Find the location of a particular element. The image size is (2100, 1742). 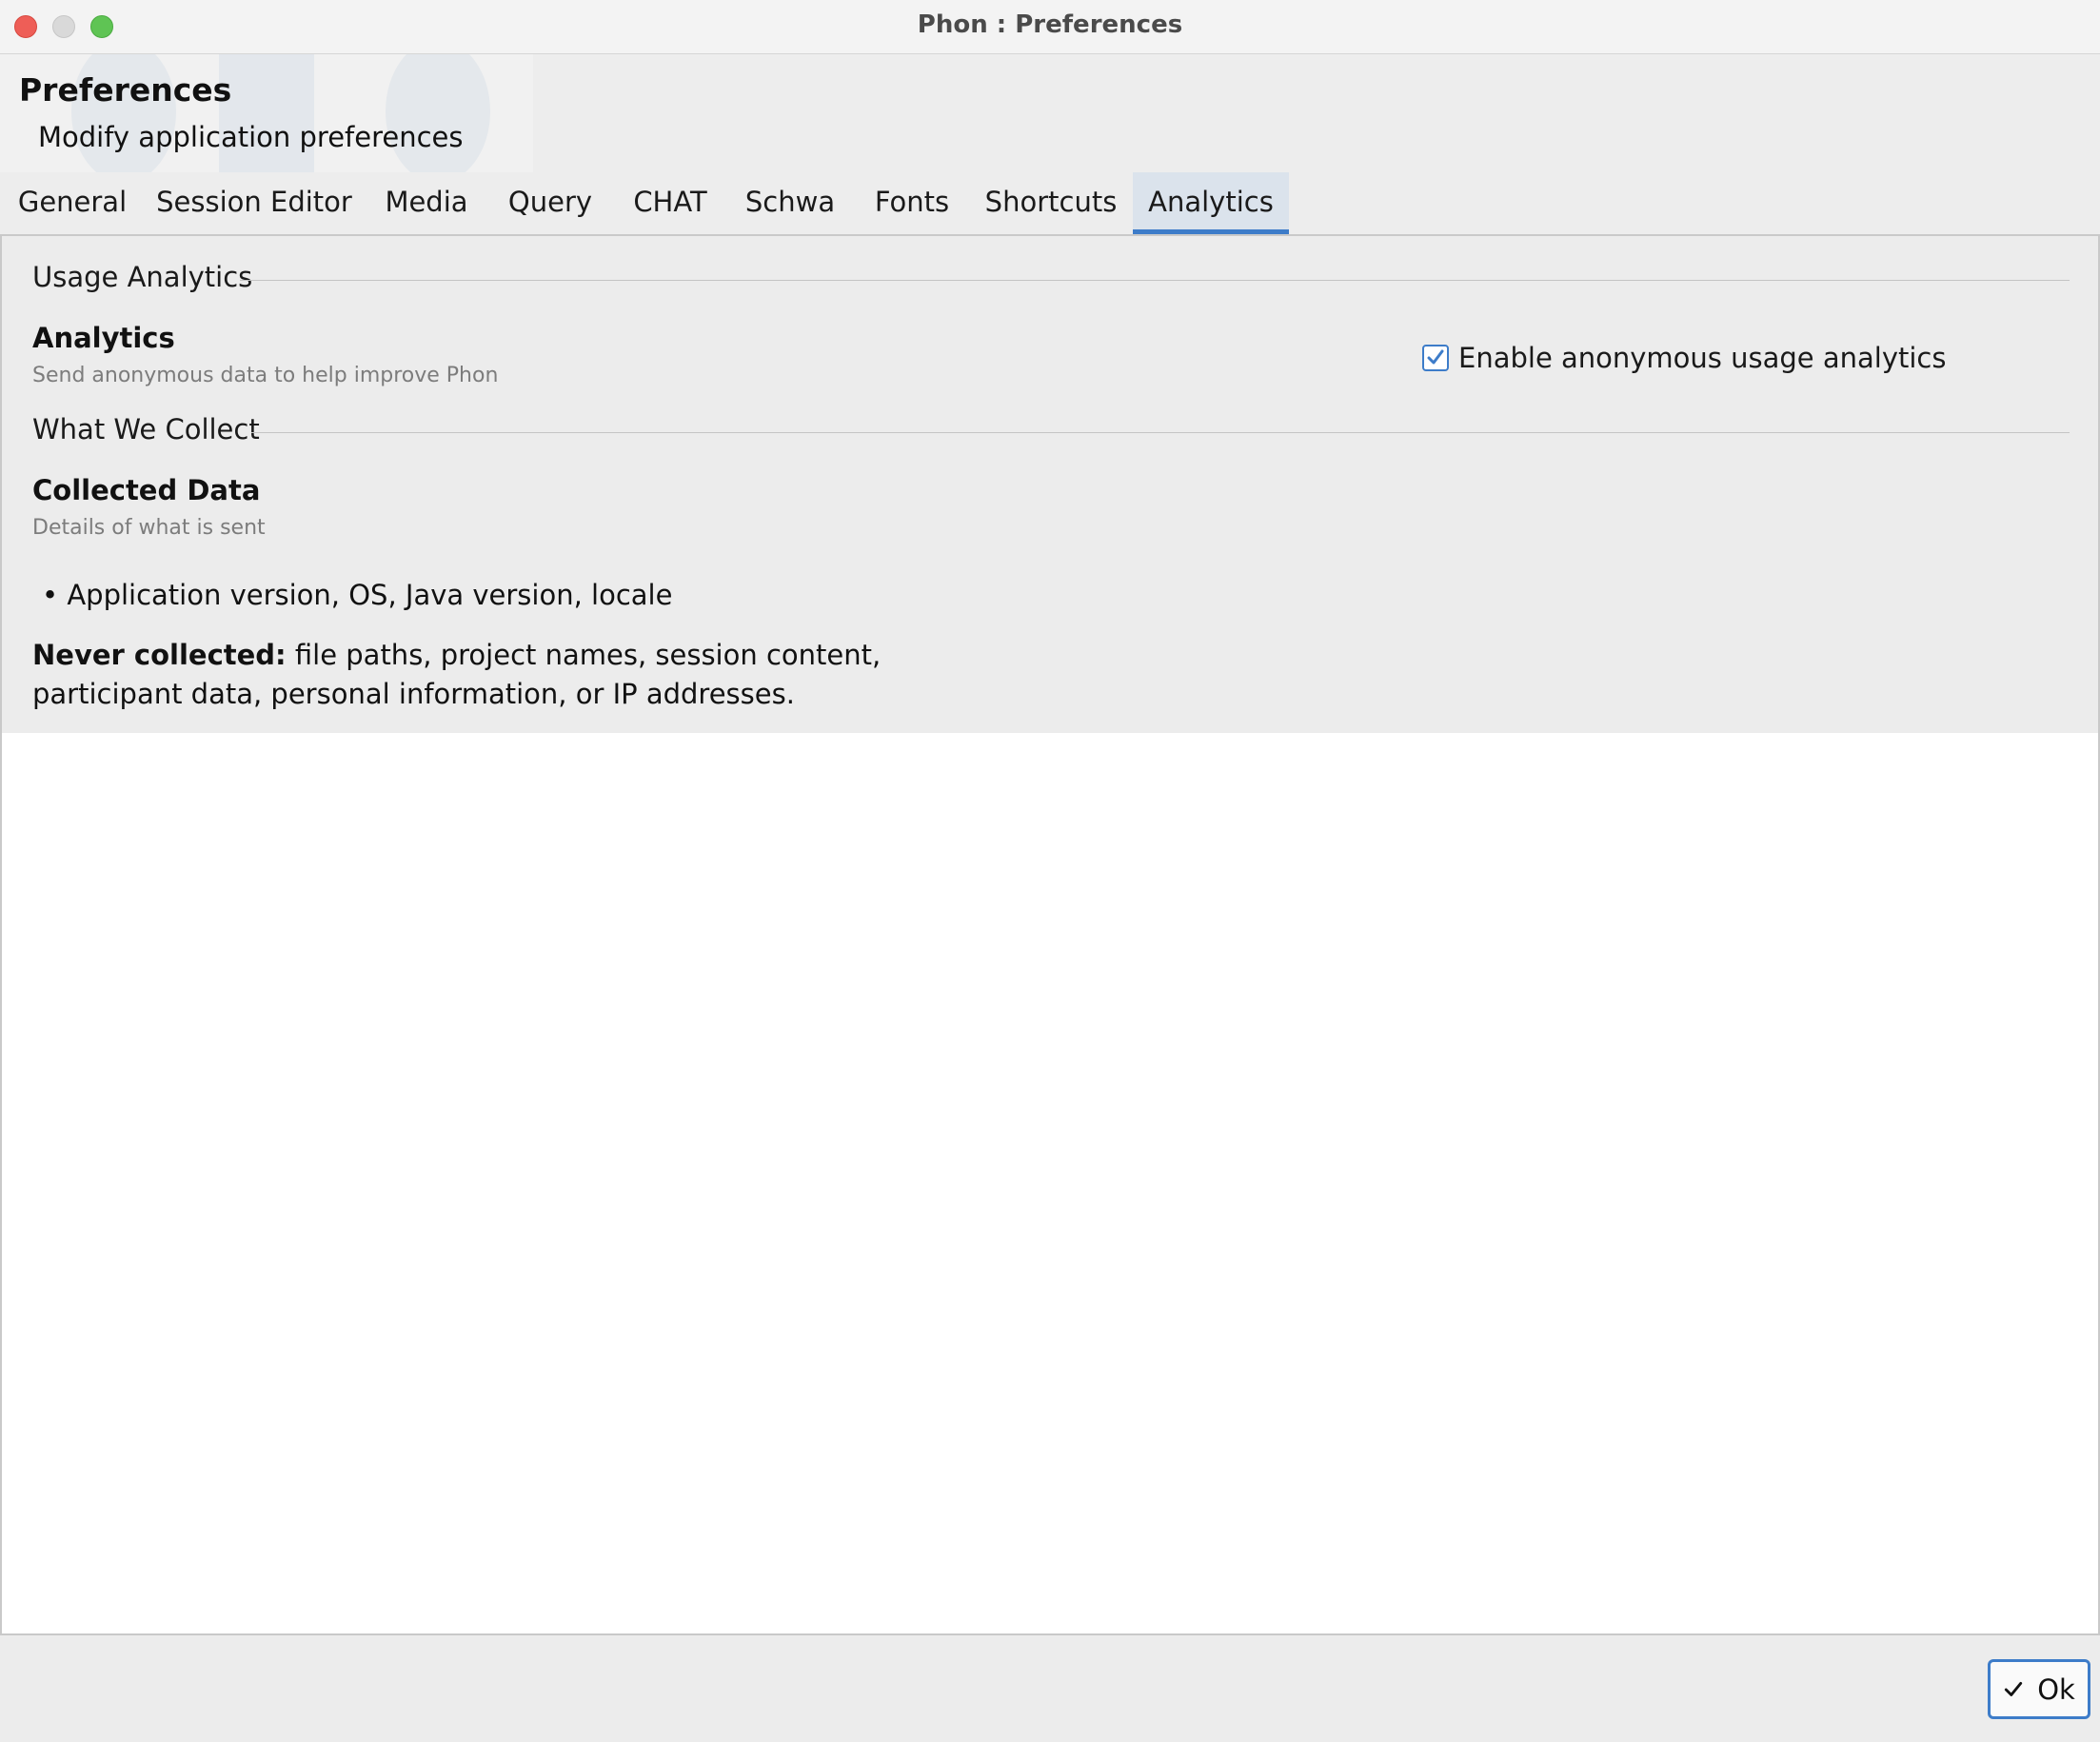

dialog-footer: Ok is located at coordinates (1050, 1688).